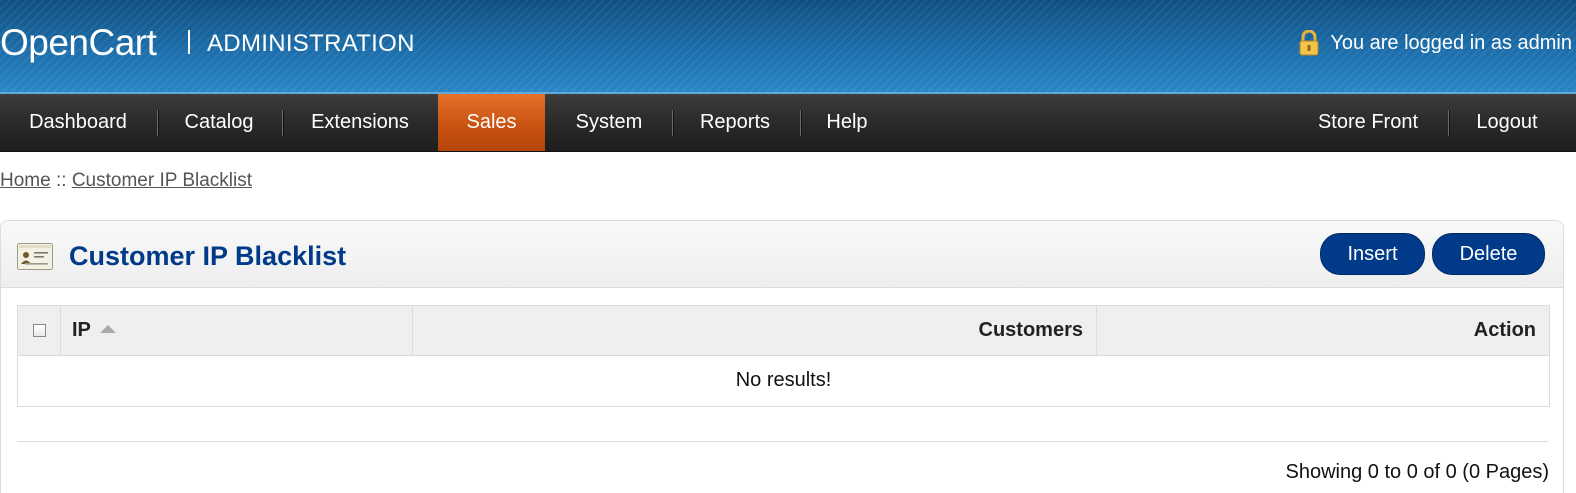  Describe the element at coordinates (39, 330) in the screenshot. I see `select-all-checkbox` at that location.